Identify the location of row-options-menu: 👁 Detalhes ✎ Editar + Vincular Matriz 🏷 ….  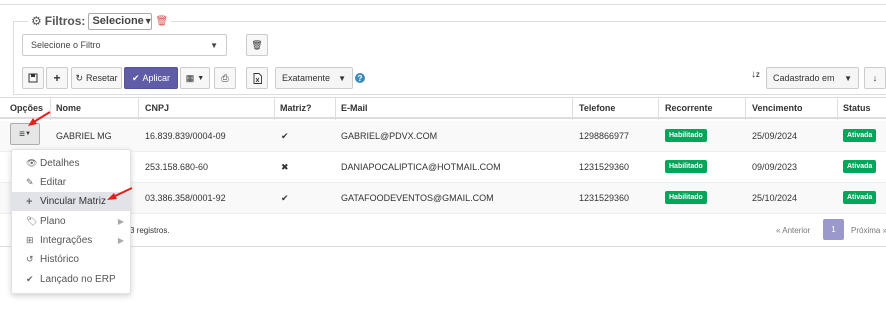
(71, 221).